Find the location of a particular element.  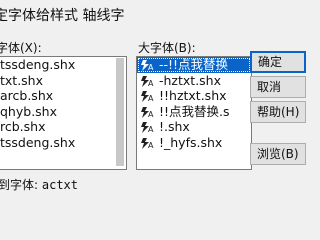

list-item: A !_hyfs.shx is located at coordinates (194, 143).